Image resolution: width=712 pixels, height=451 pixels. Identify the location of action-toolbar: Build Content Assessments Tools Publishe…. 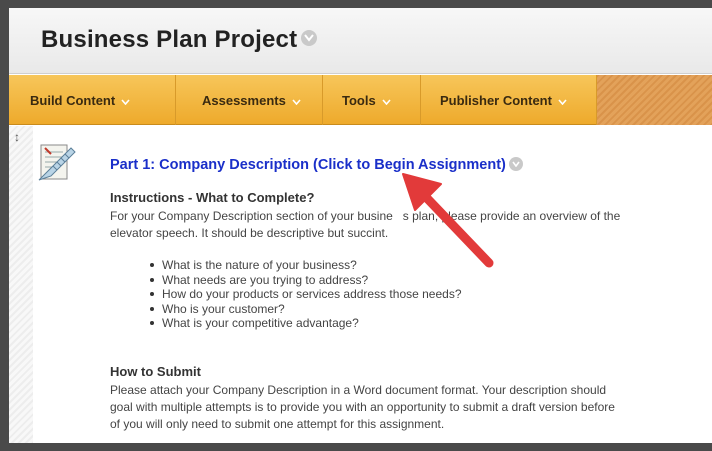
(360, 100).